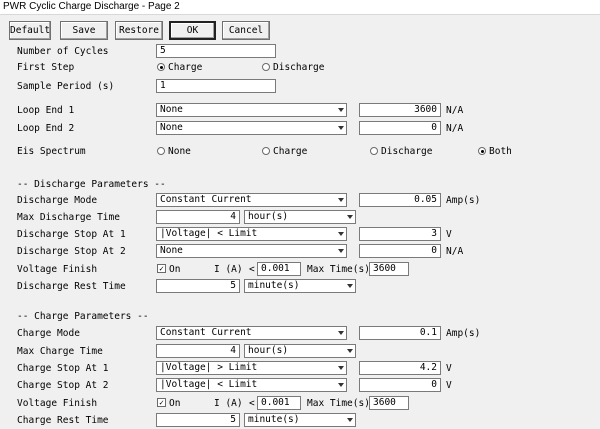 This screenshot has width=600, height=429. I want to click on window-title: PWR Cyclic Charge Discharge - Page 2, so click(300, 7).